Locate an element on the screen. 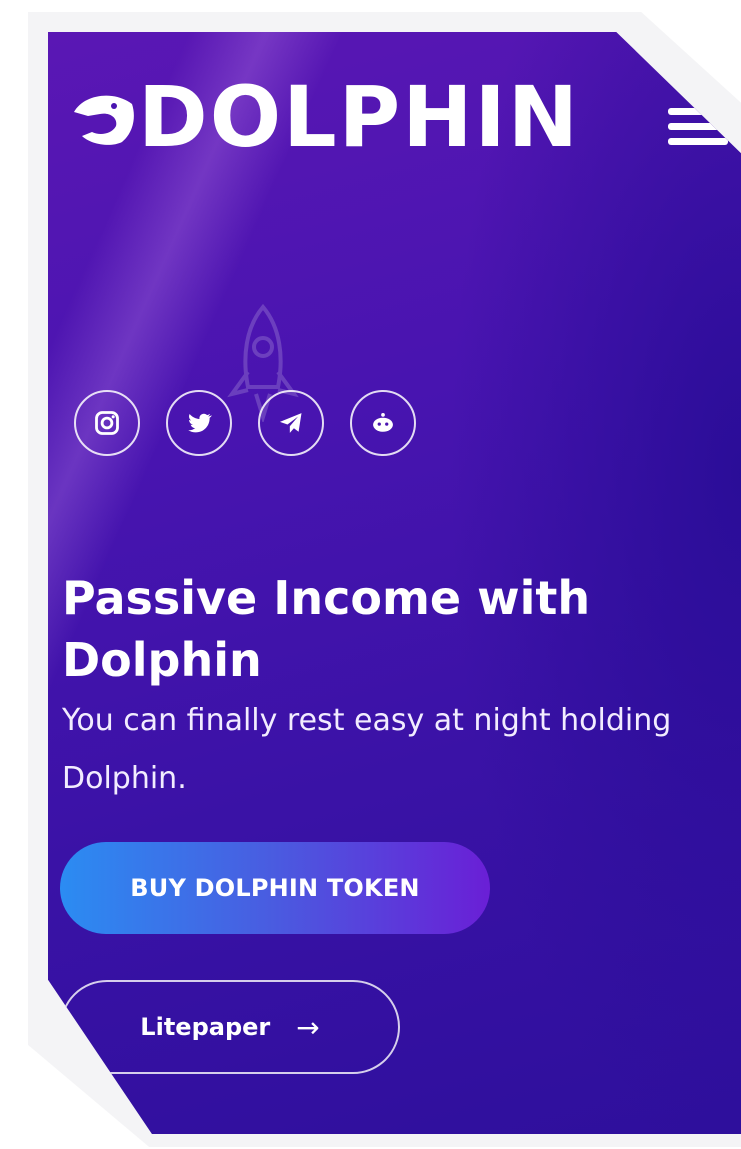 The width and height of the screenshot is (741, 1149). litepaper-button: Litepaper → is located at coordinates (230, 1027).